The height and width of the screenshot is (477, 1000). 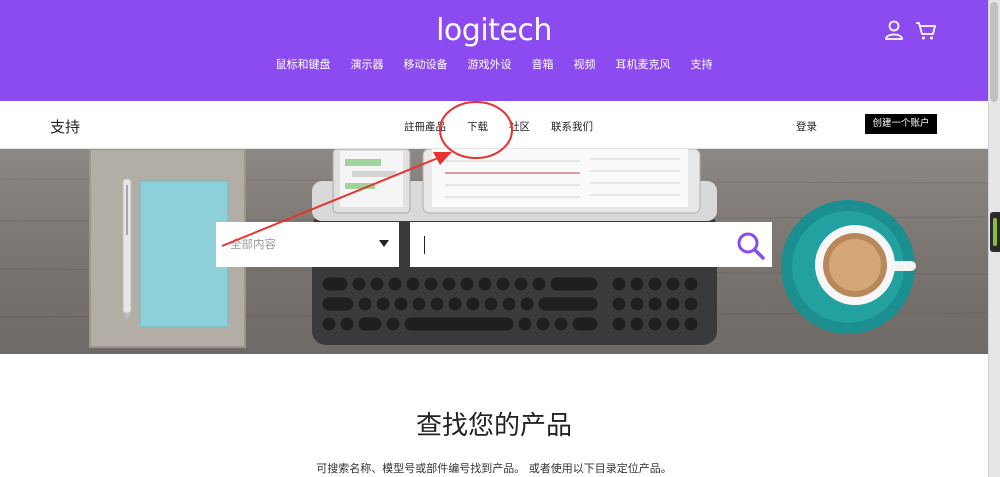 I want to click on search-input, so click(x=591, y=244).